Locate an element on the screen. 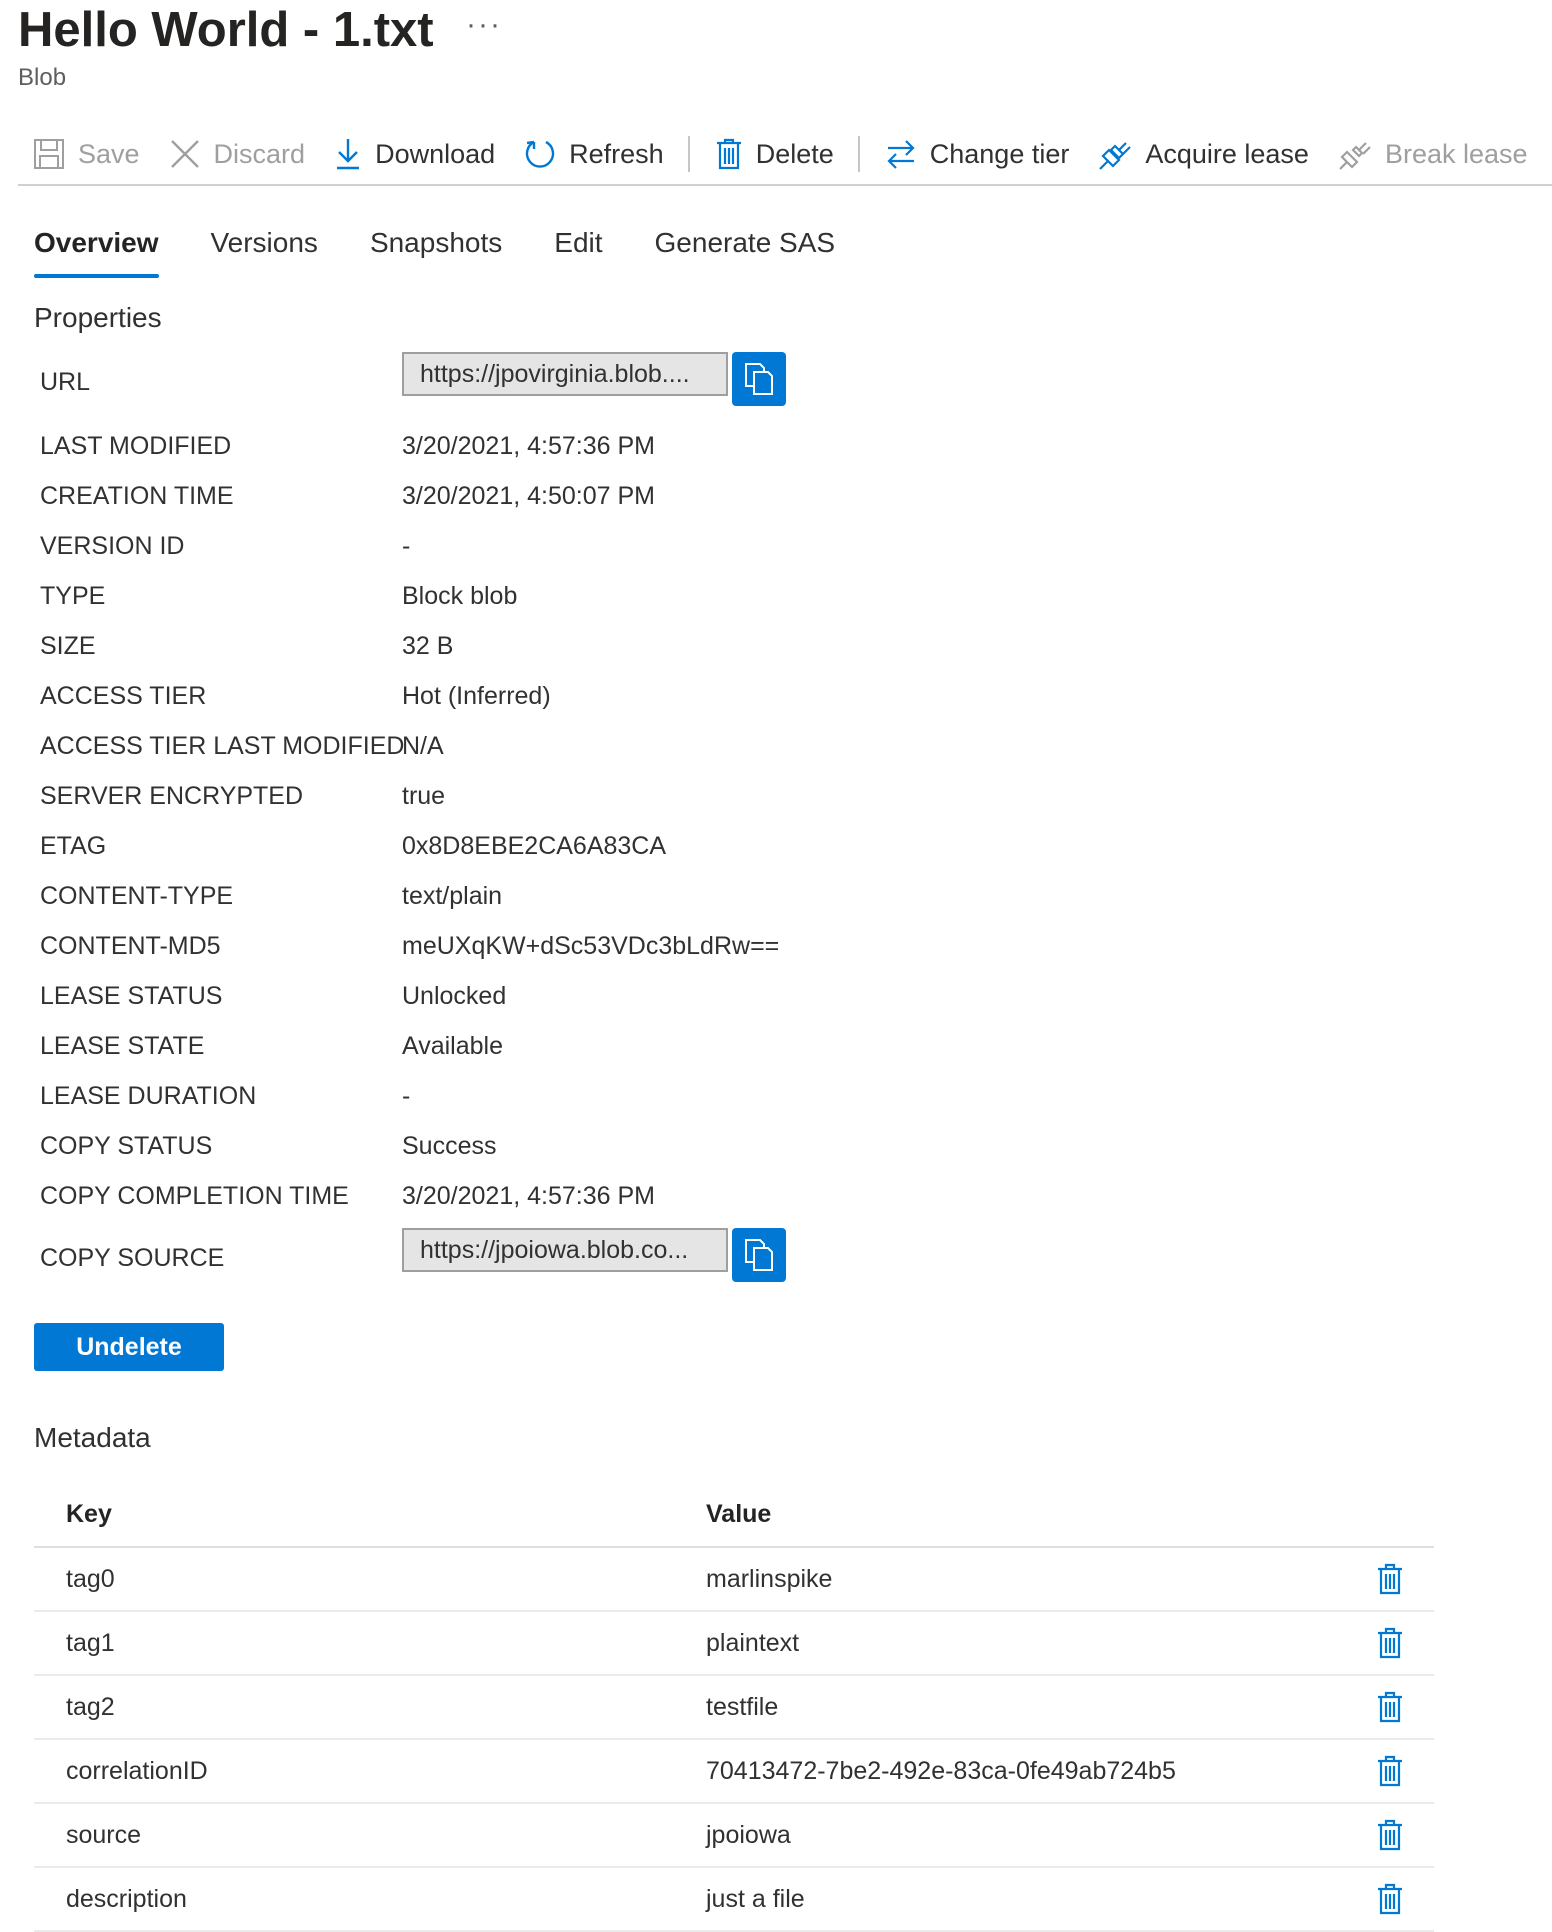 The width and height of the screenshot is (1552, 1932). toolbar-divider is located at coordinates (785, 185).